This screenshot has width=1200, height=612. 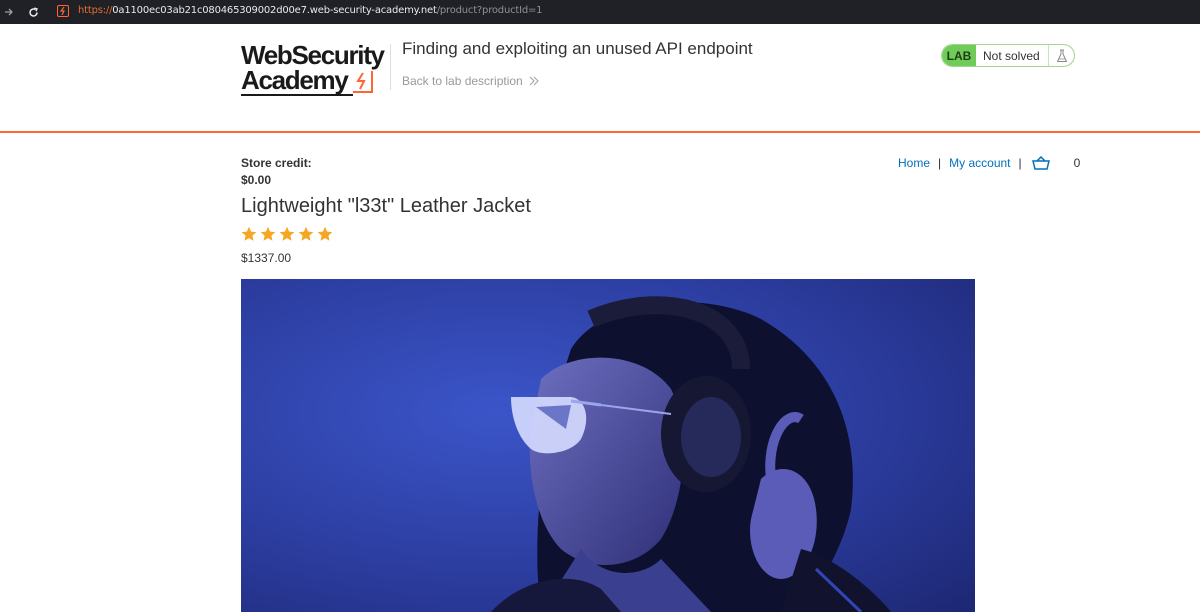 I want to click on back-link-label: Back to lab description, so click(x=462, y=81).